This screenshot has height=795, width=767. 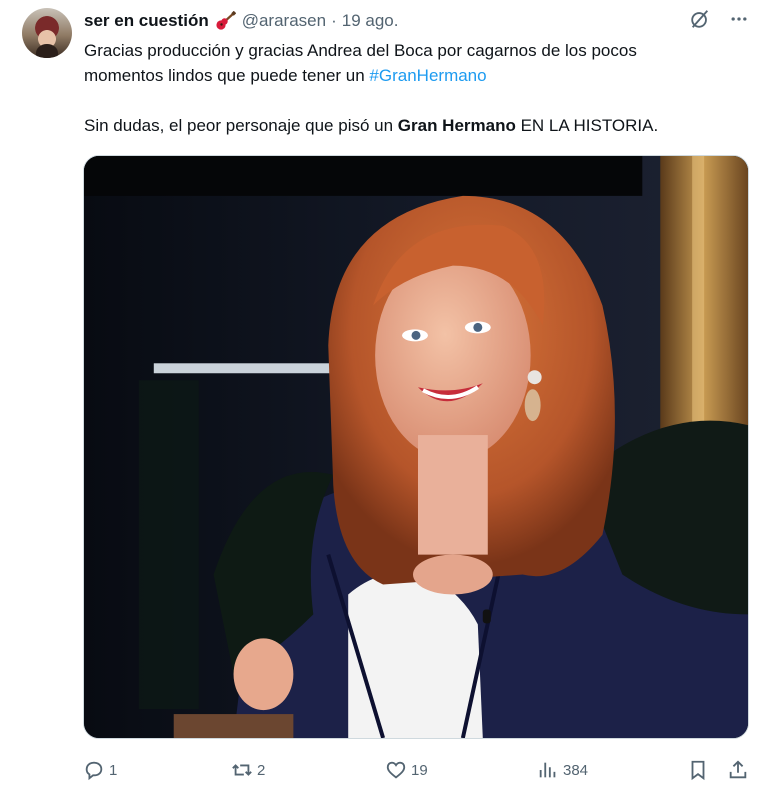 What do you see at coordinates (241, 21) in the screenshot?
I see `tweet-header: ser en cuestión @ararasen · 19 ago.` at bounding box center [241, 21].